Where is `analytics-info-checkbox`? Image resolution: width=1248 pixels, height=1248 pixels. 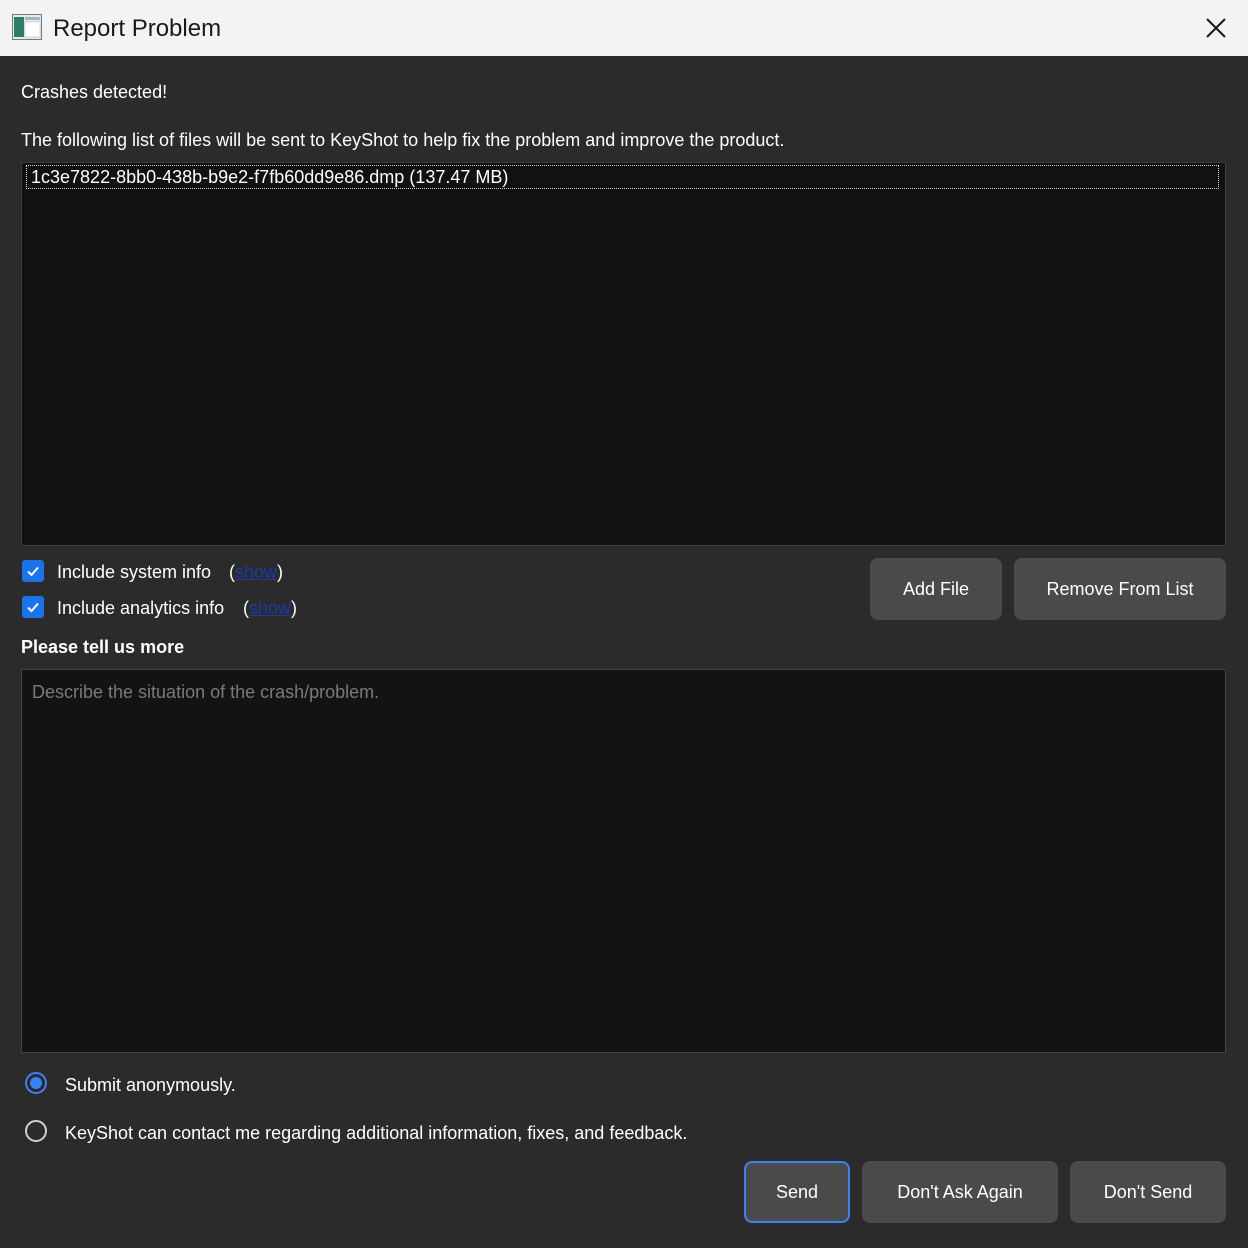
analytics-info-checkbox is located at coordinates (33, 607).